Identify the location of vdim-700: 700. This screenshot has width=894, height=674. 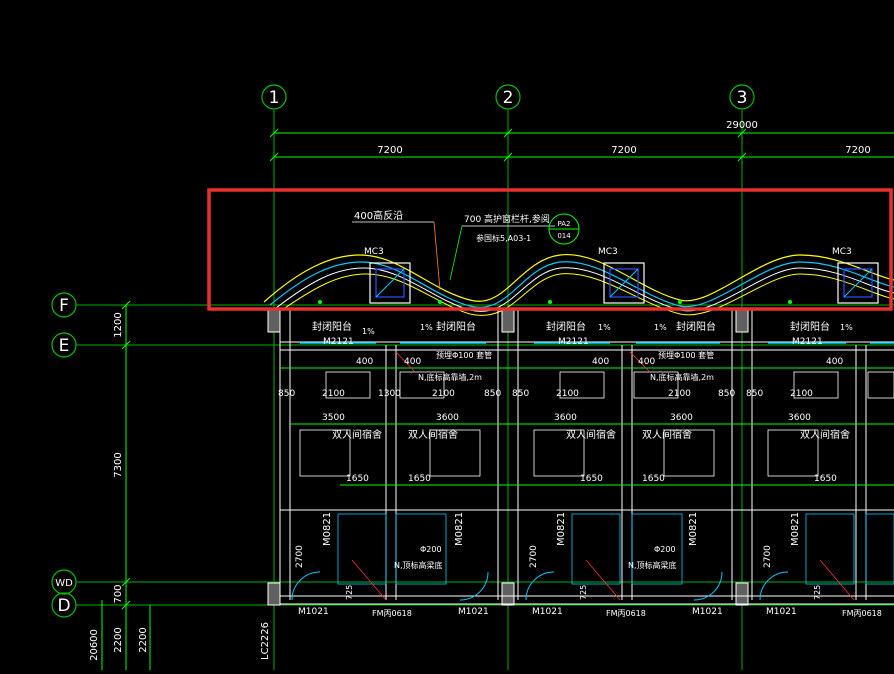
(118, 593).